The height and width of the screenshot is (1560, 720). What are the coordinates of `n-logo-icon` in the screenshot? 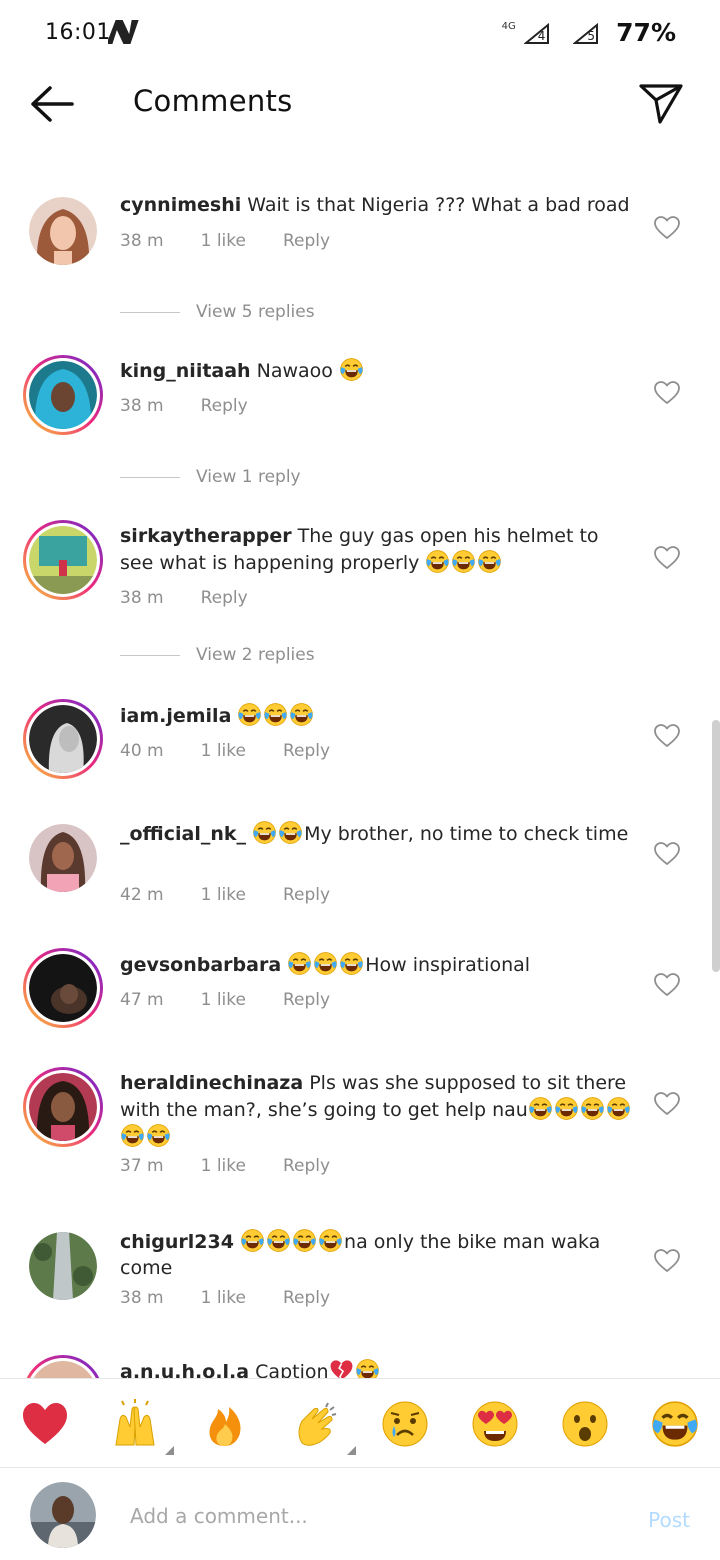 It's located at (123, 32).